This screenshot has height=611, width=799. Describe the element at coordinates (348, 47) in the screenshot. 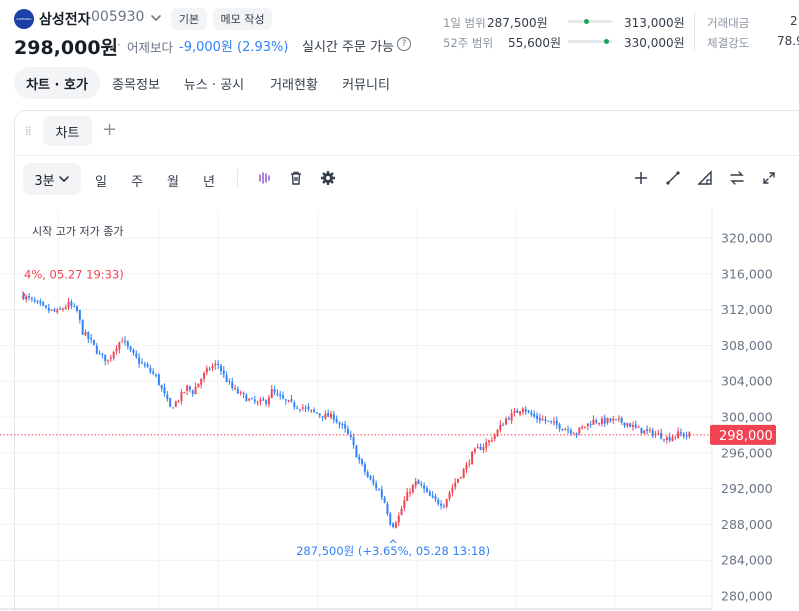

I see `realtime-order-label: 실시간 주문 가능` at that location.